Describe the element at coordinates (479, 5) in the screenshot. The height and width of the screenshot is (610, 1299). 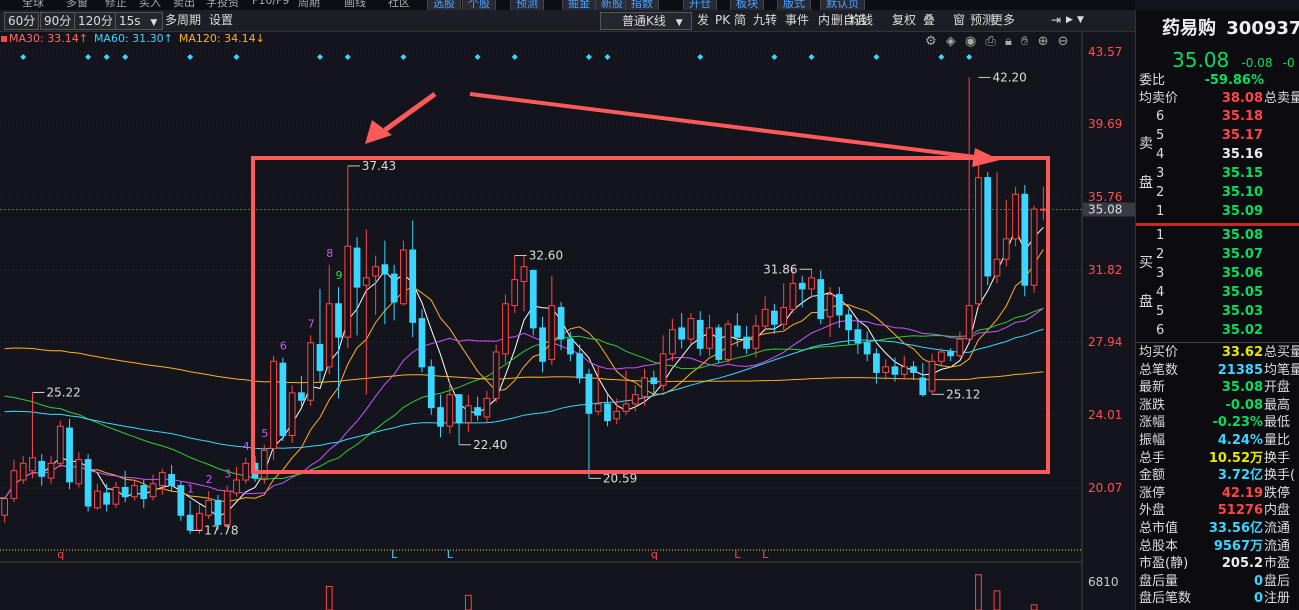
I see `top-menu-item: 个股` at that location.